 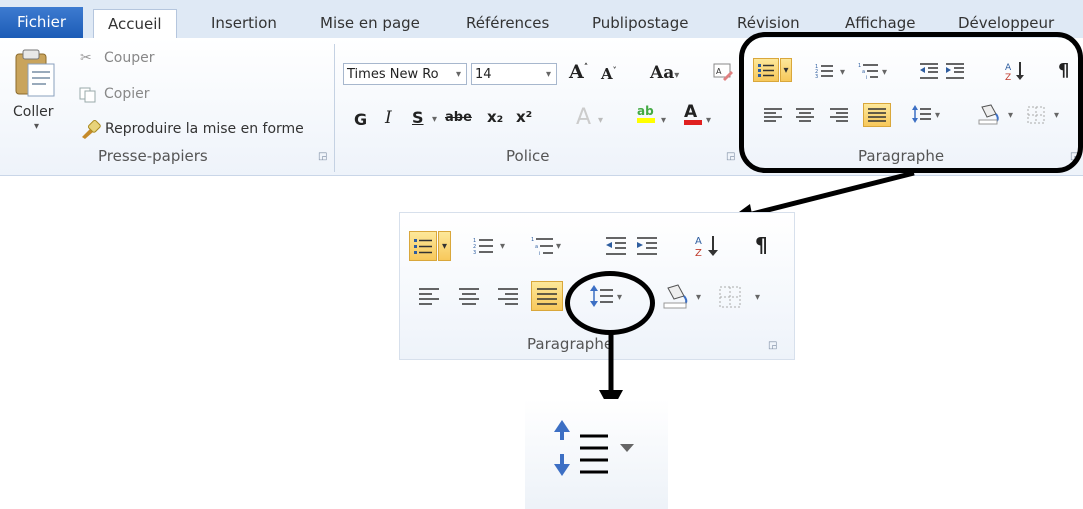 What do you see at coordinates (153, 156) in the screenshot?
I see `clipboard-group-label: Presse-papiers` at bounding box center [153, 156].